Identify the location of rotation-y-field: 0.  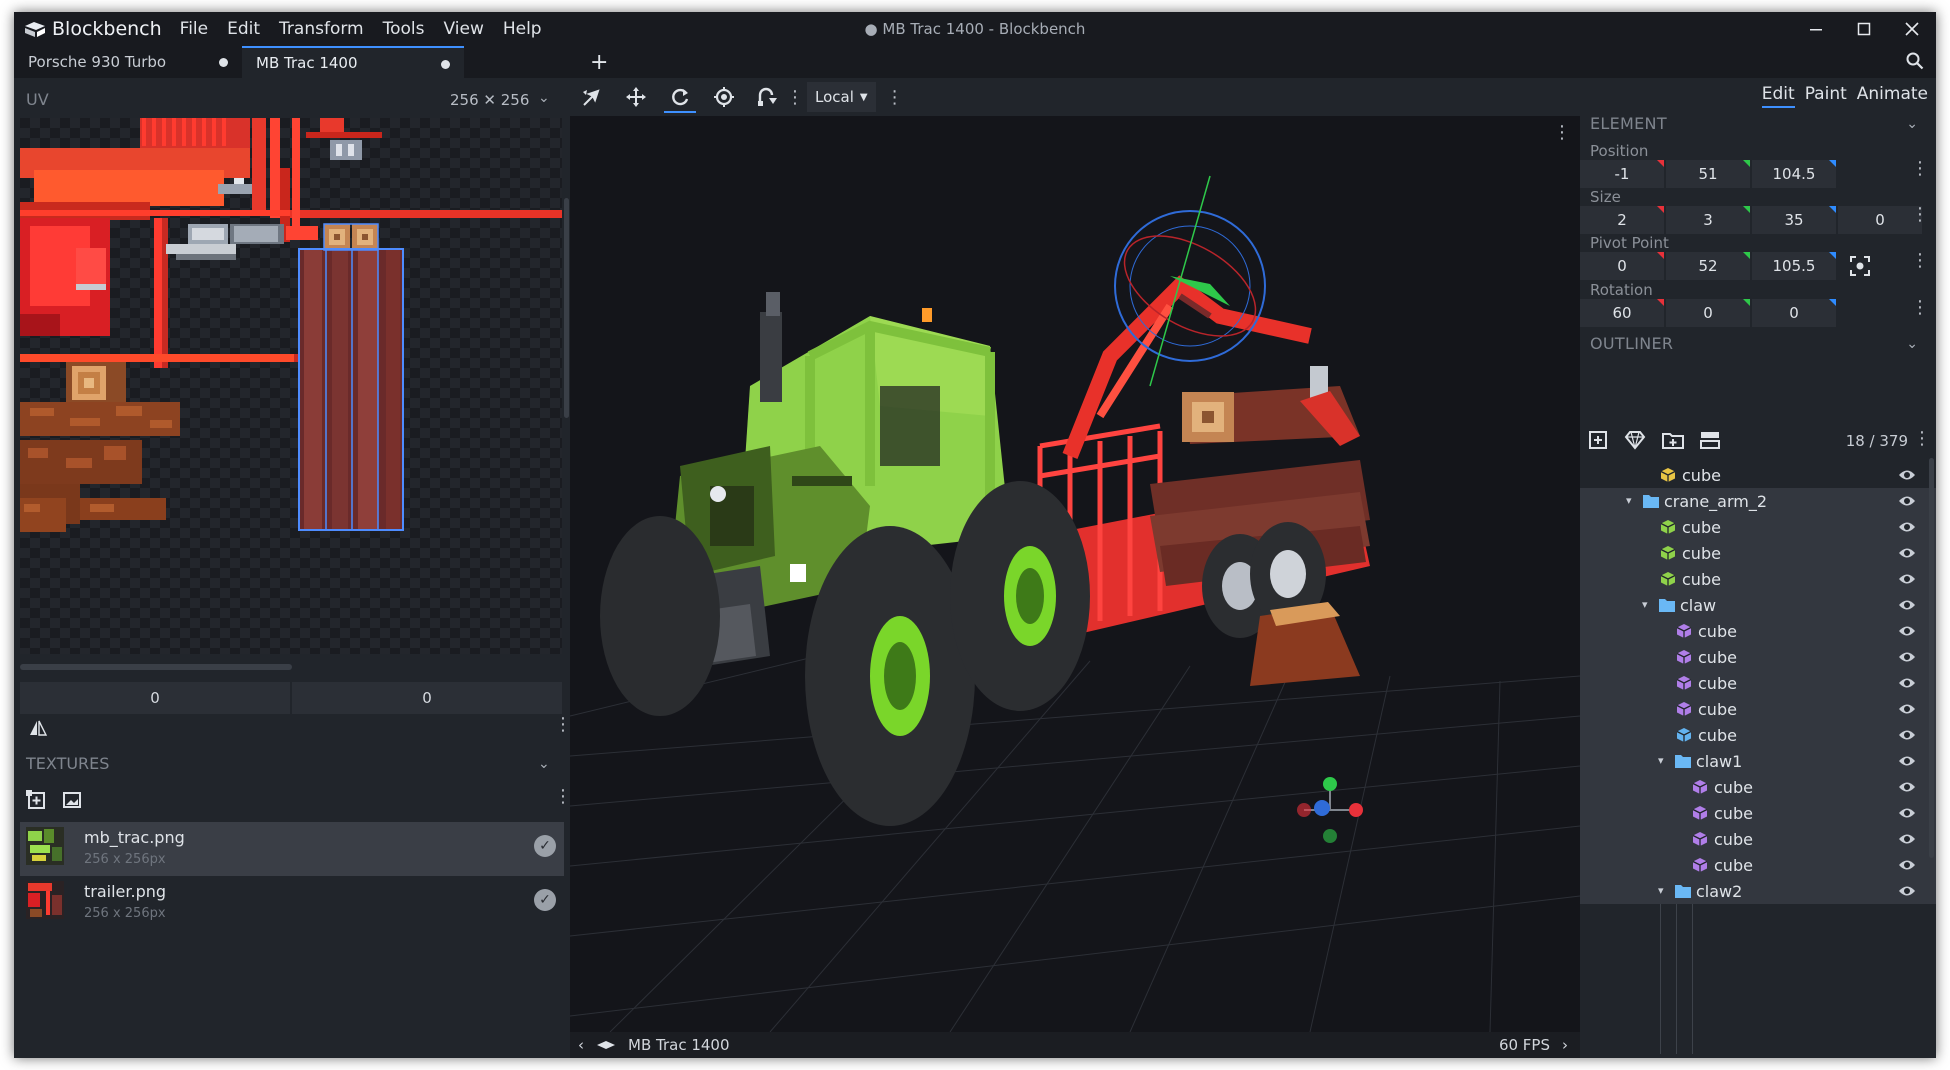
(1708, 313).